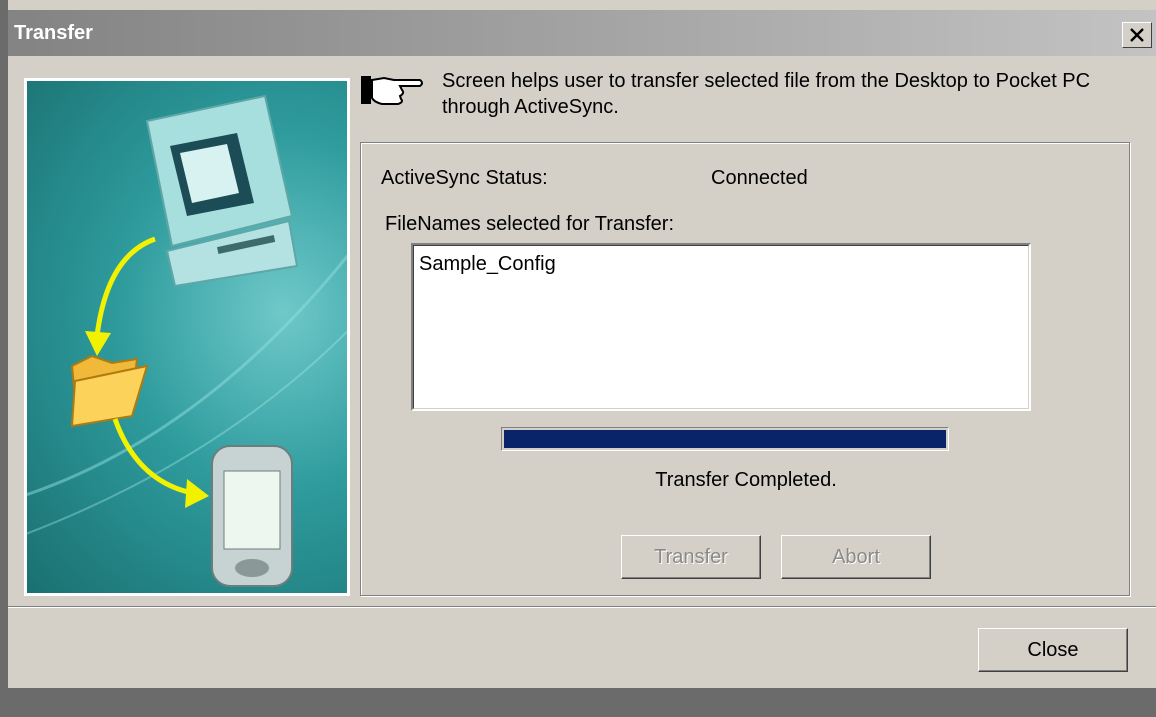 This screenshot has width=1156, height=717. What do you see at coordinates (746, 480) in the screenshot?
I see `transfer-status-message: Transfer Completed.` at bounding box center [746, 480].